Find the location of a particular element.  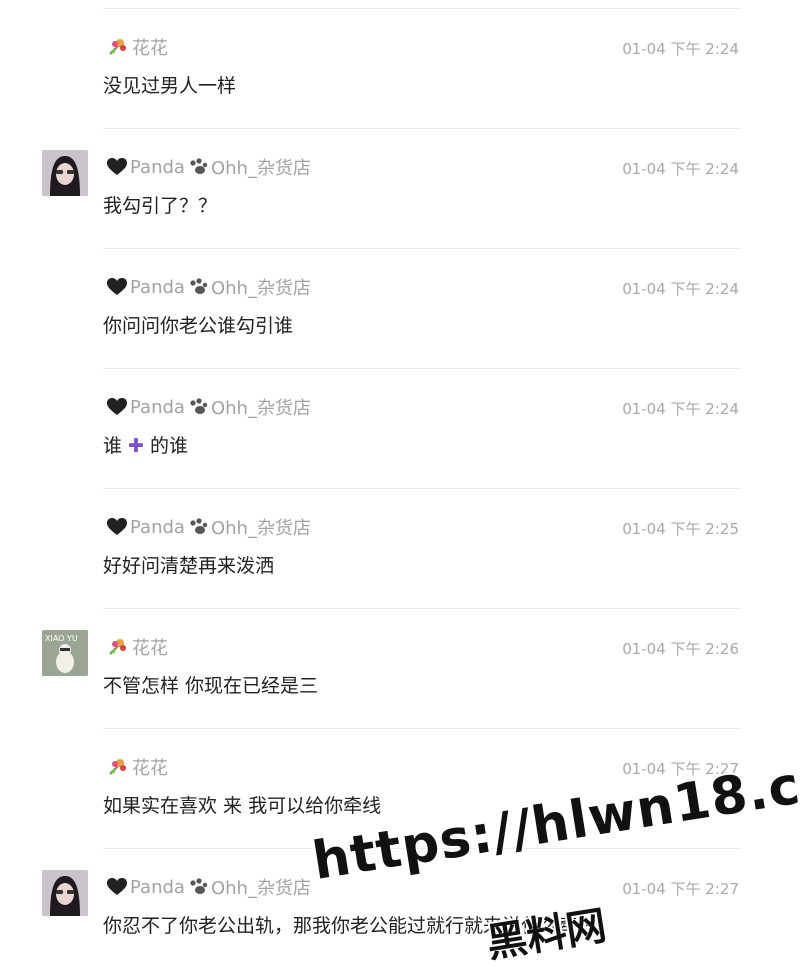

message-item: Panda Ohh_杂货店 01-04 下午 2:24 我勾引了？？ is located at coordinates (400, 189).